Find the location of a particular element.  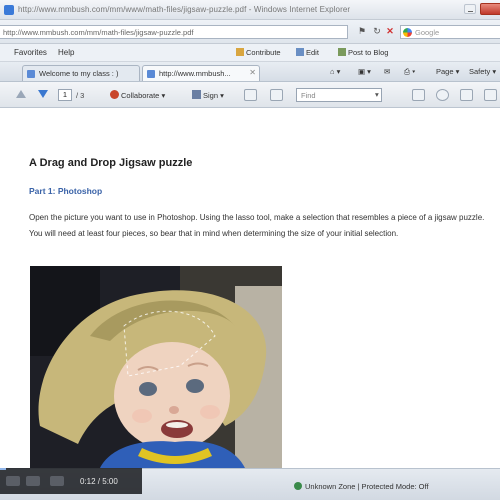

minimize-button is located at coordinates (470, 9).